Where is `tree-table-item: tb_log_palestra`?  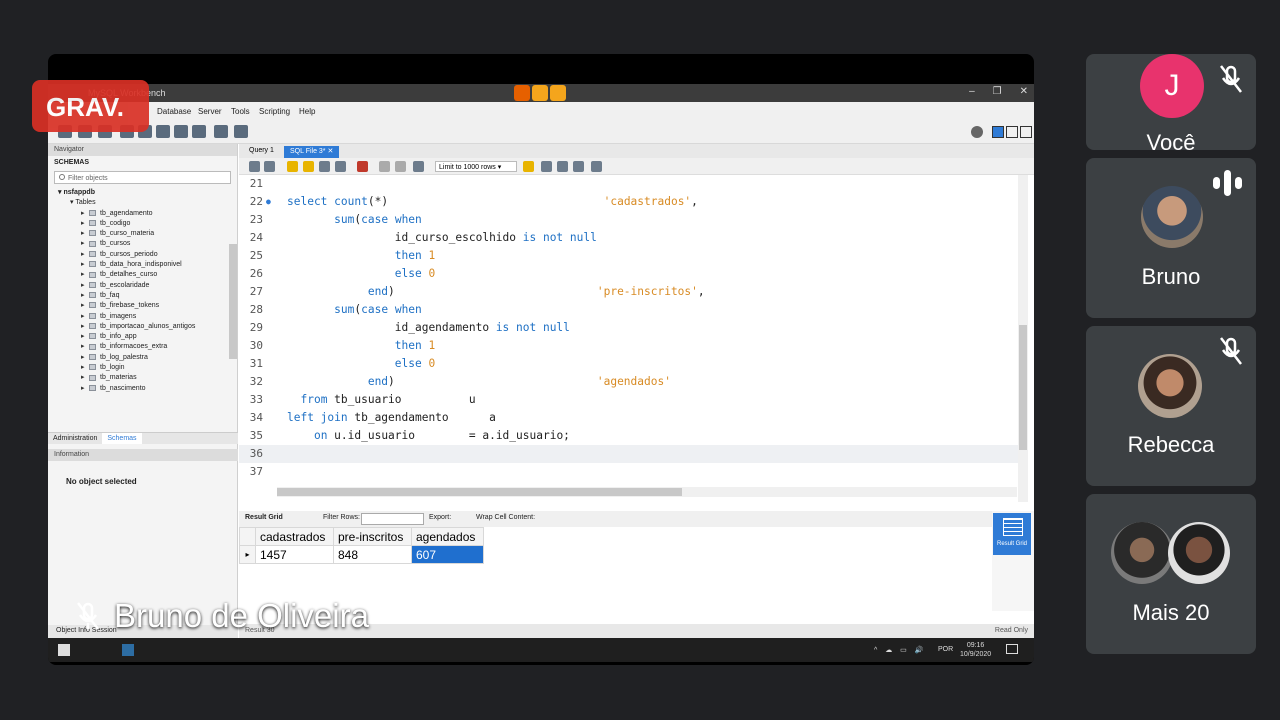 tree-table-item: tb_log_palestra is located at coordinates (142, 358).